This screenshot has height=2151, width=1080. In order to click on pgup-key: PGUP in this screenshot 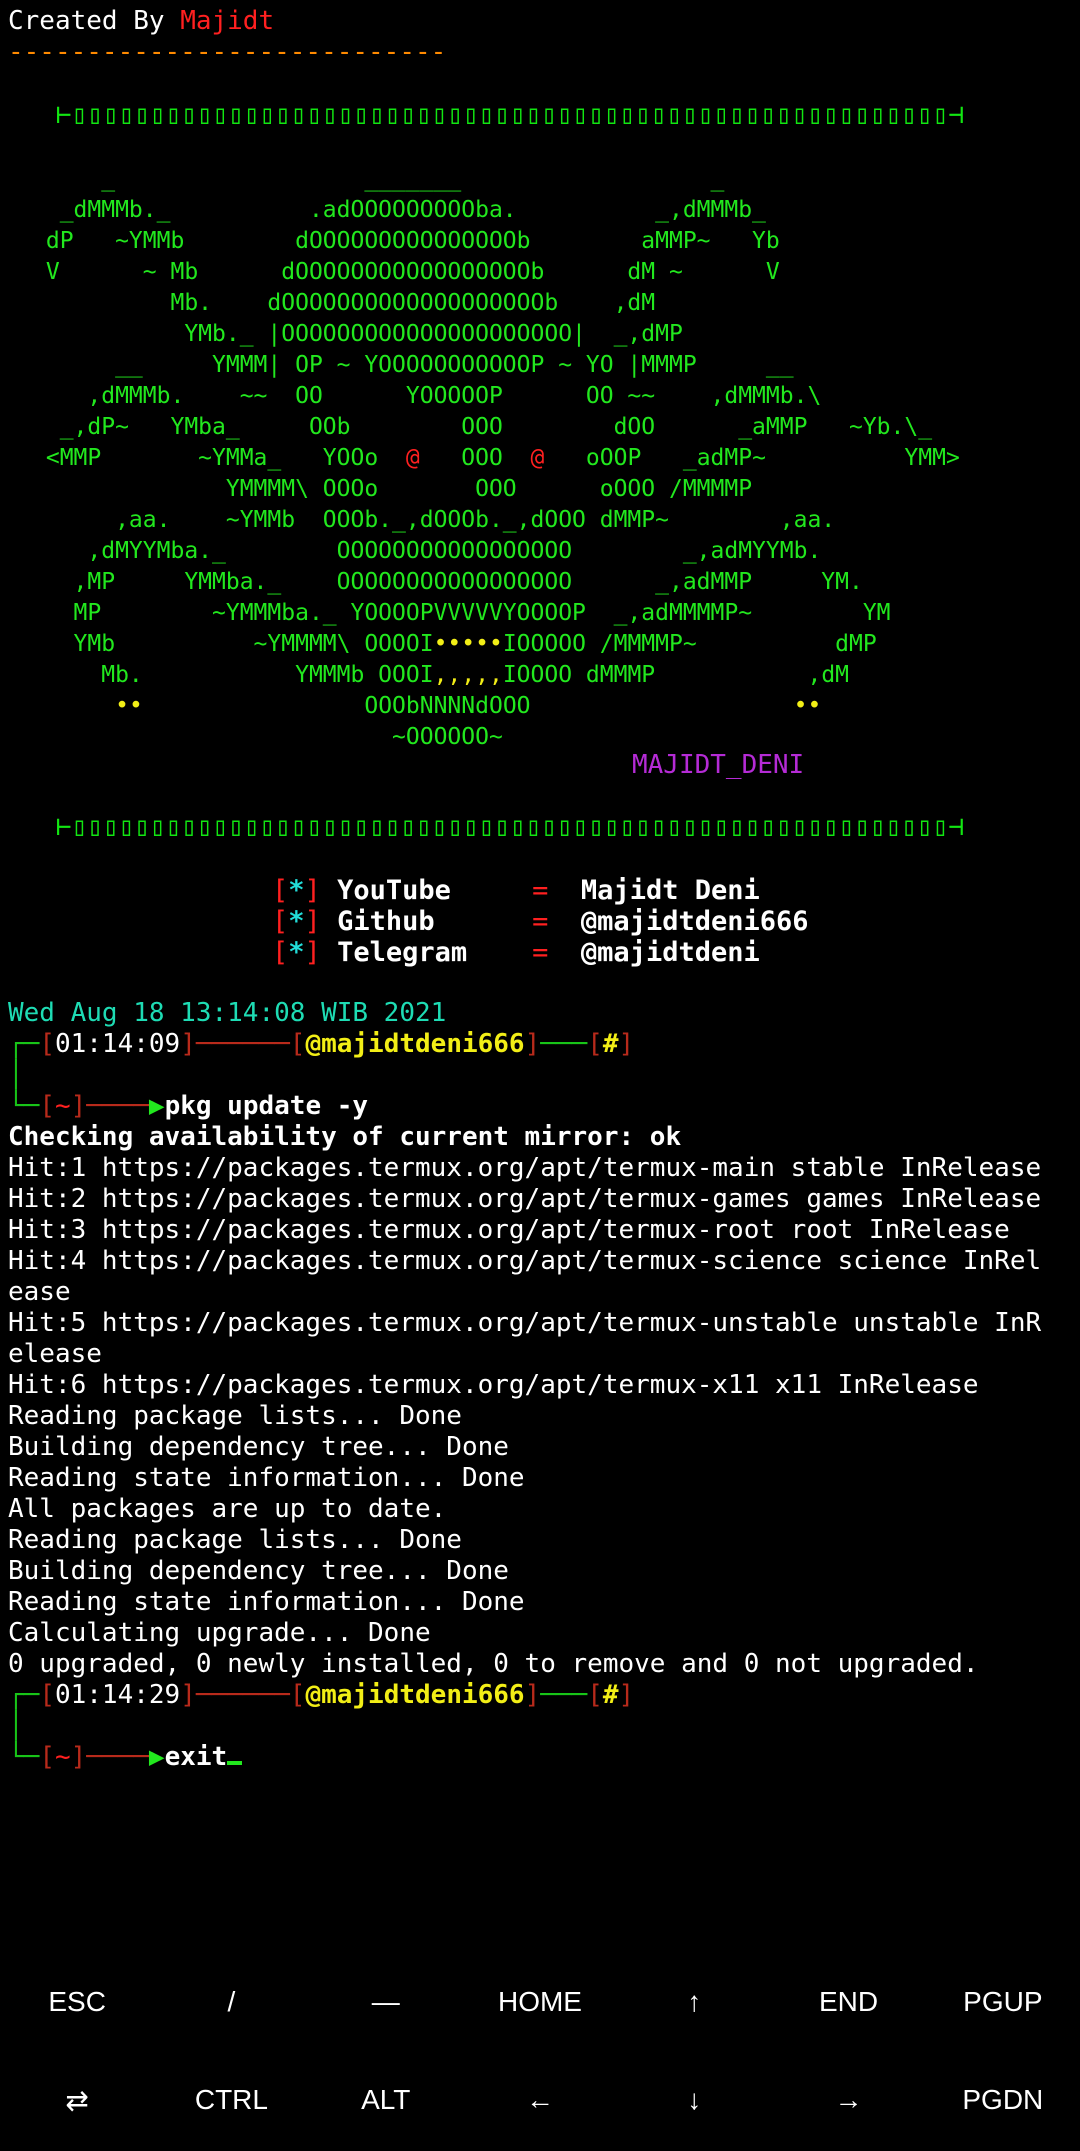, I will do `click(1003, 2002)`.